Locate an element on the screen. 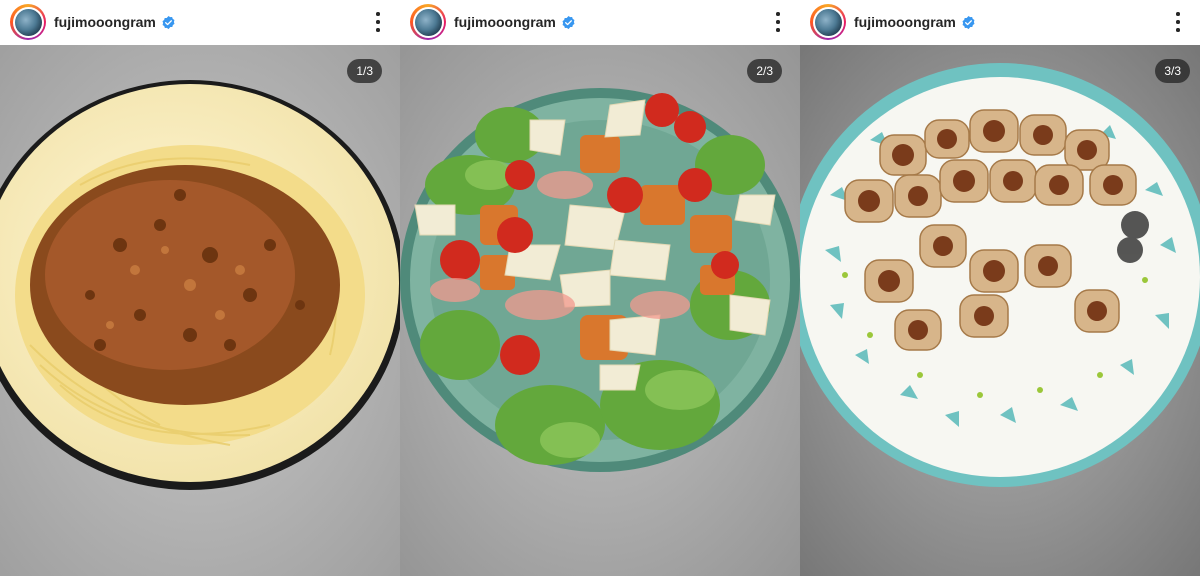 The width and height of the screenshot is (1200, 576). slide-counter: 2/3 is located at coordinates (764, 71).